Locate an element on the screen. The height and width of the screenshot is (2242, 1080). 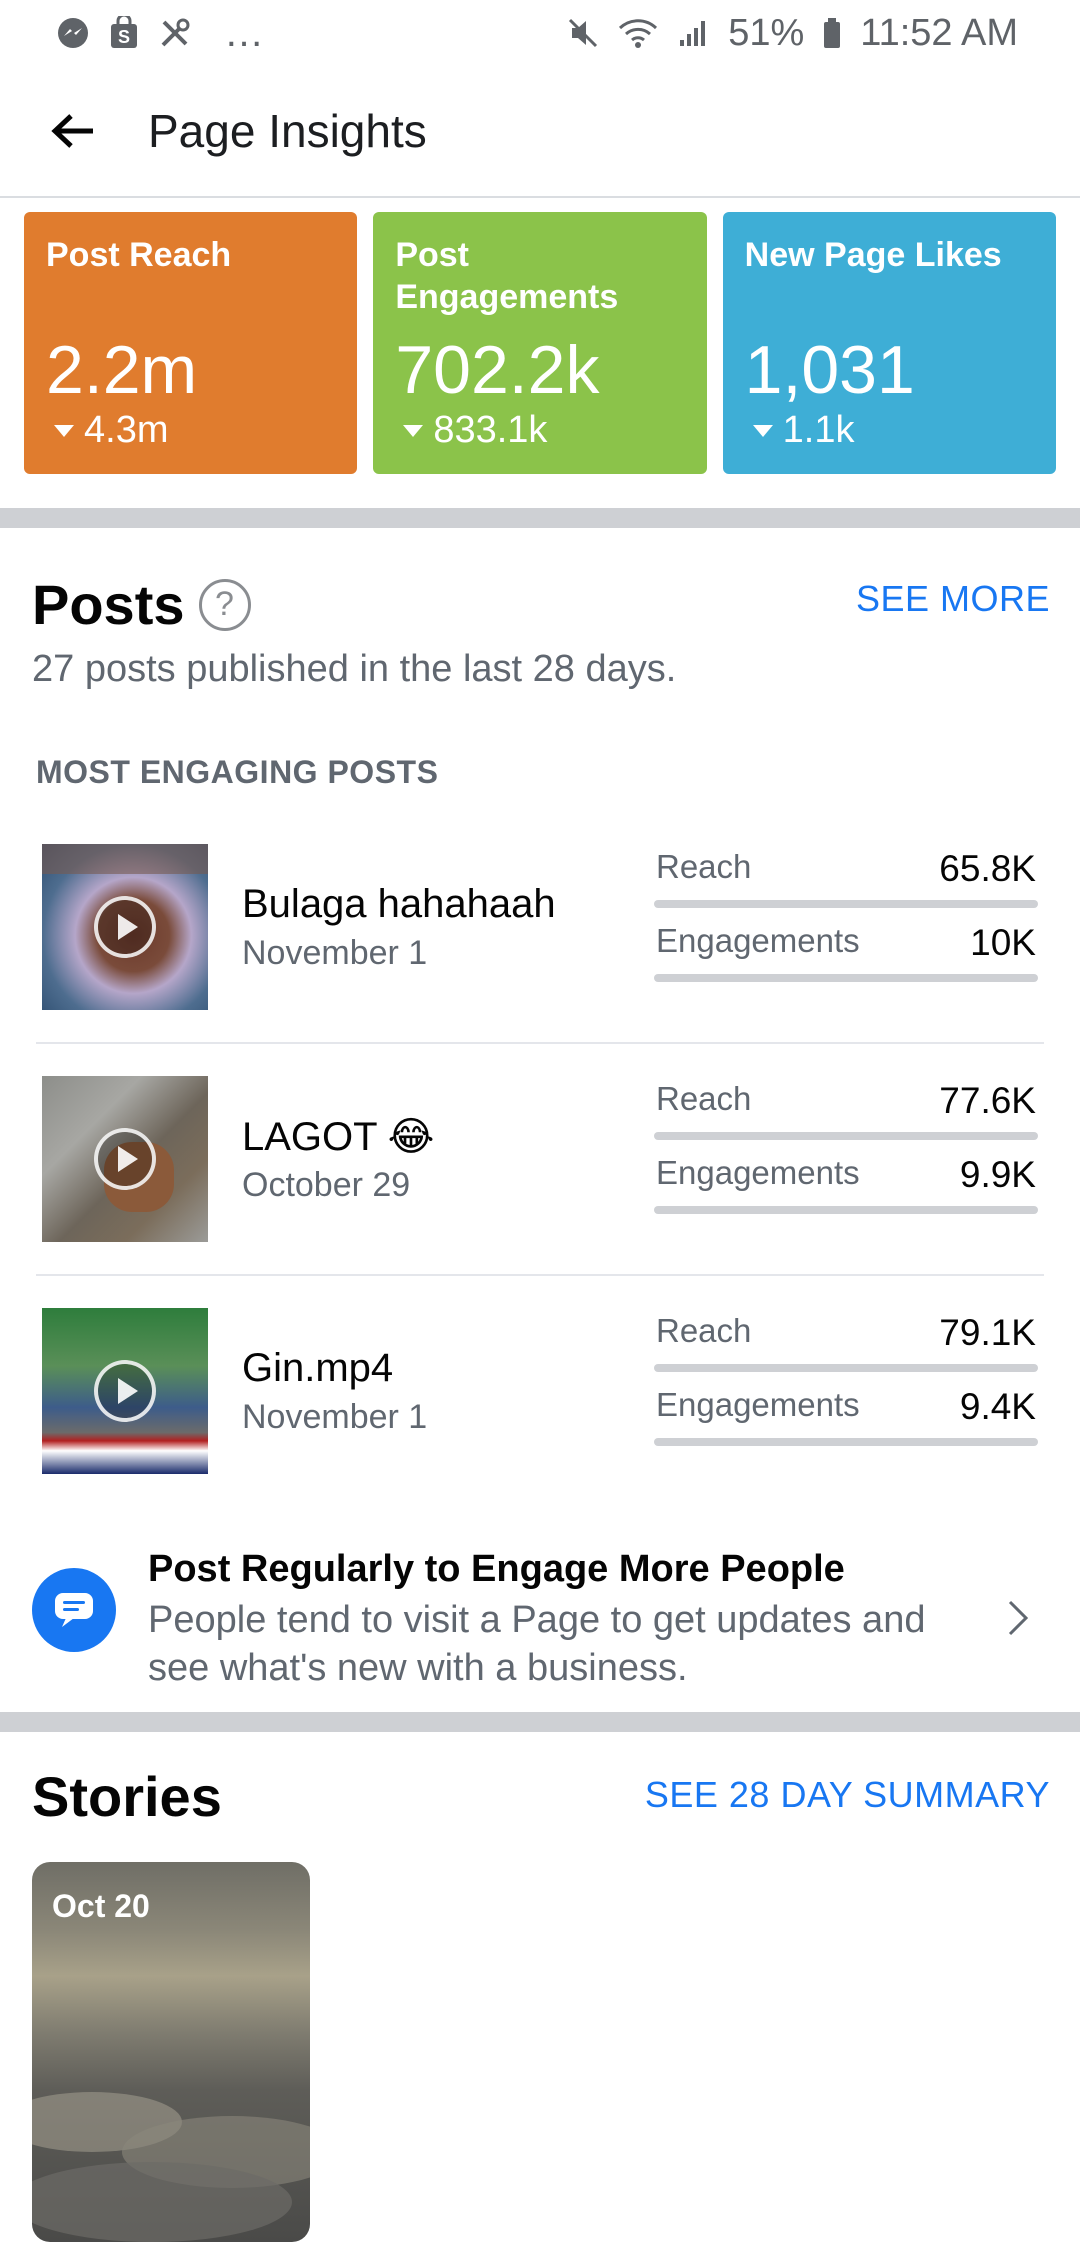
engagements-value: 9.9K is located at coordinates (997, 1174).